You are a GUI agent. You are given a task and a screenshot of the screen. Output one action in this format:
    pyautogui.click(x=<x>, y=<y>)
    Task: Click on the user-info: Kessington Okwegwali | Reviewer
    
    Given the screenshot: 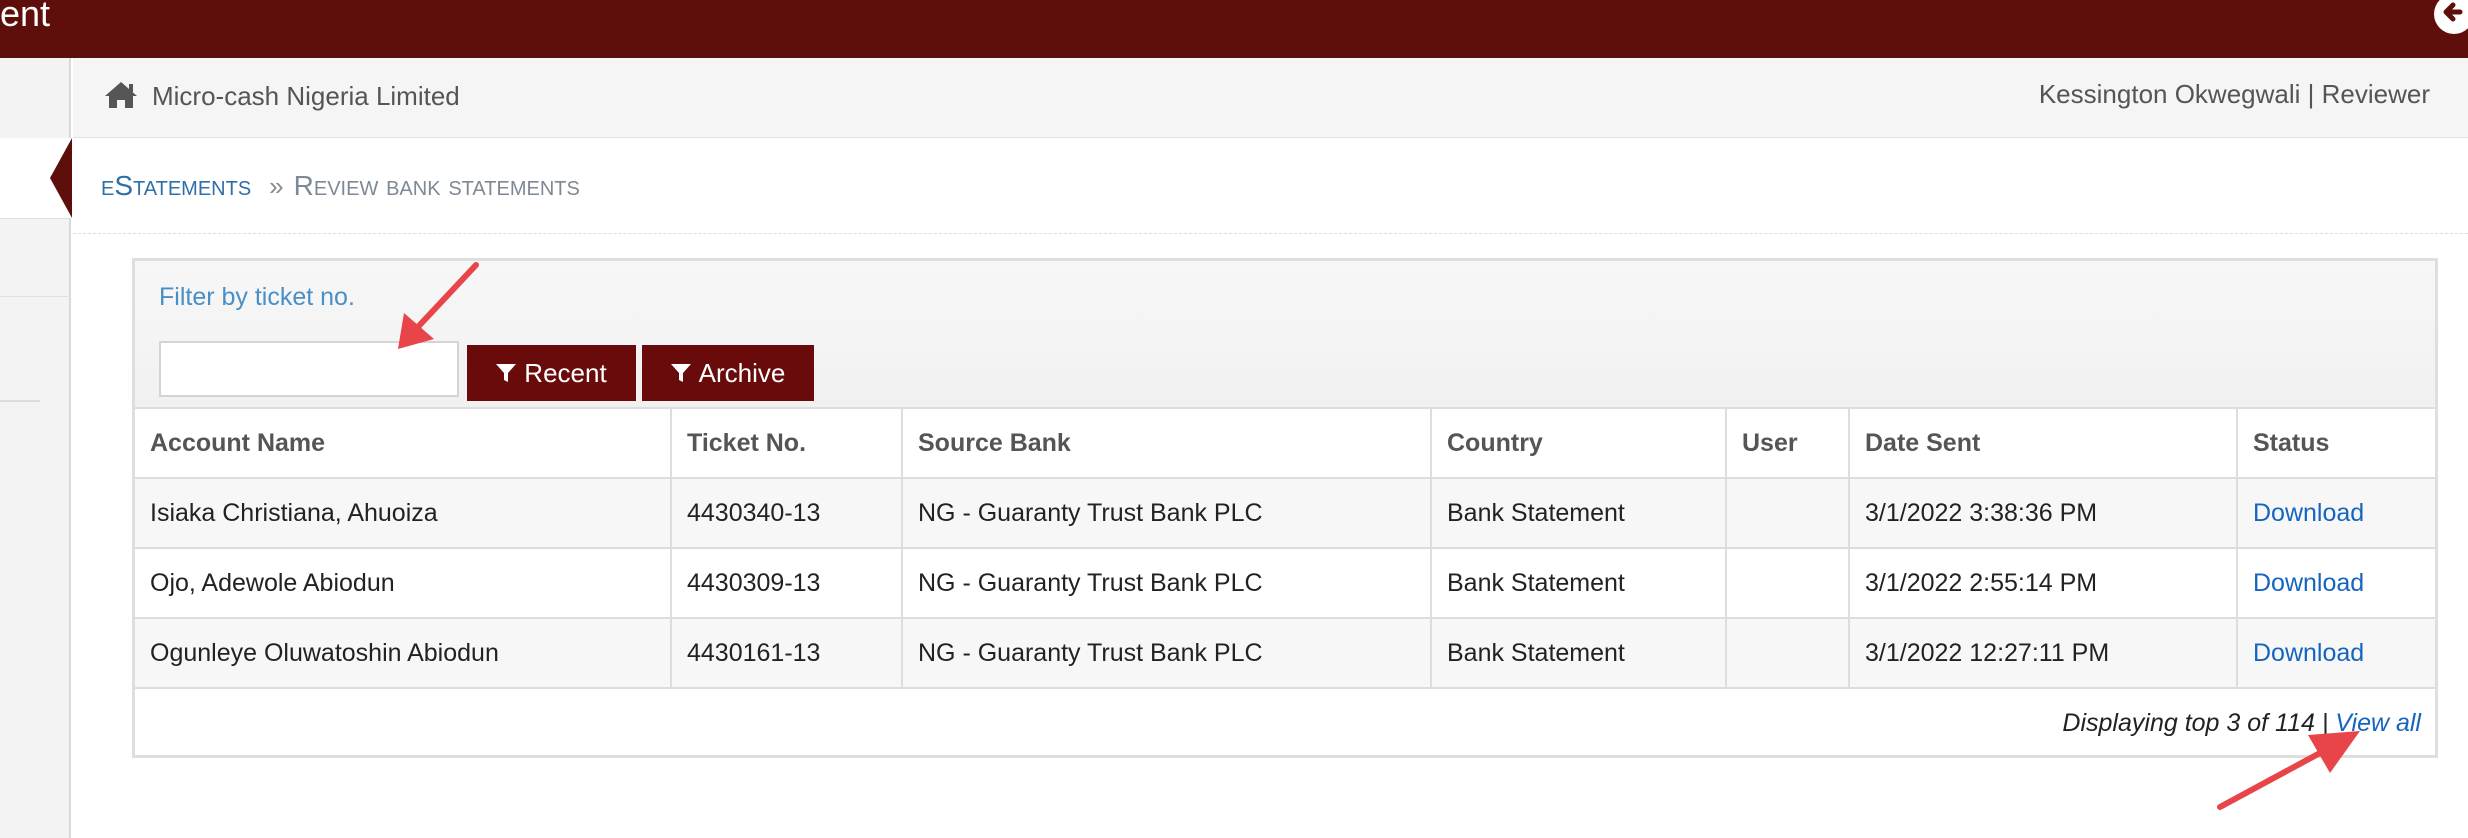 What is the action you would take?
    pyautogui.click(x=2234, y=94)
    